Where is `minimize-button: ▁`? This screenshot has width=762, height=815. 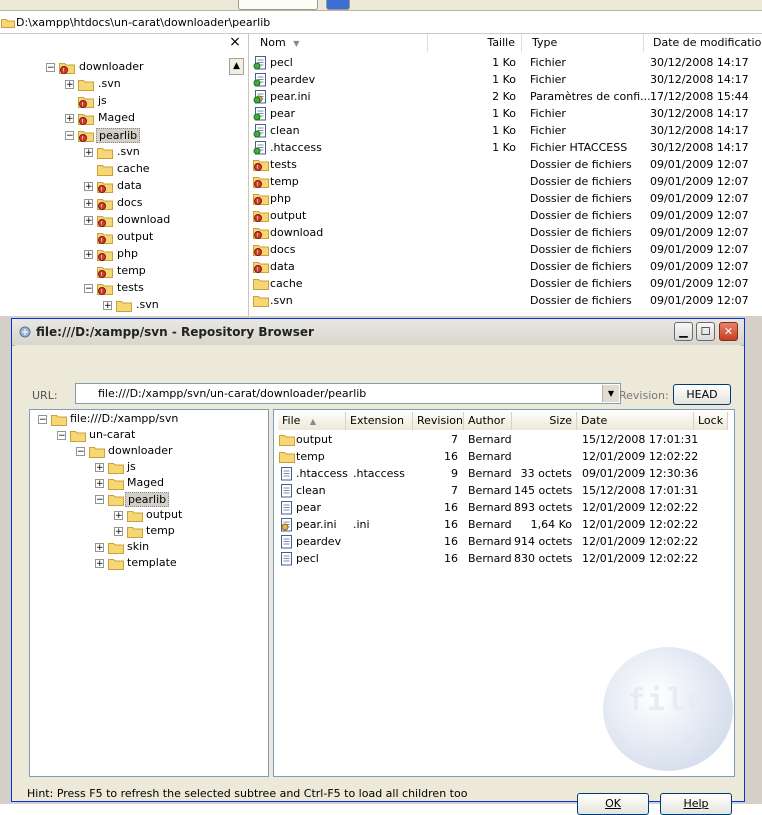 minimize-button: ▁ is located at coordinates (683, 331).